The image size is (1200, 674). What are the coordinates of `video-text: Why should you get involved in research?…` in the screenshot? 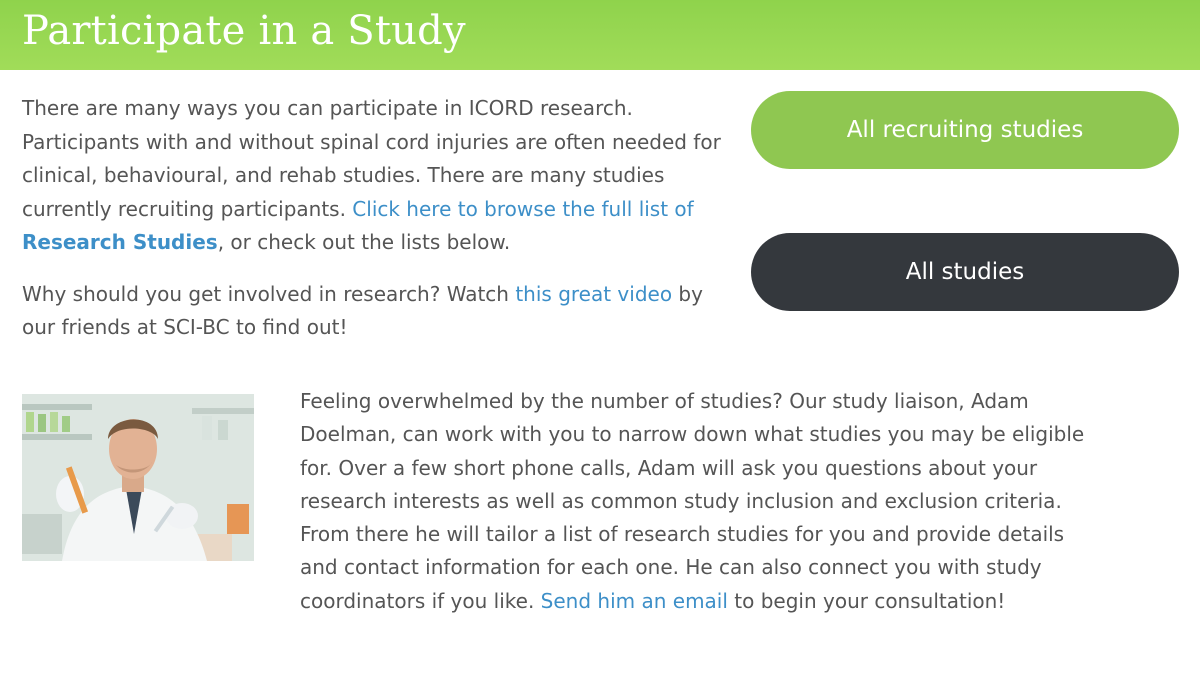 It's located at (269, 293).